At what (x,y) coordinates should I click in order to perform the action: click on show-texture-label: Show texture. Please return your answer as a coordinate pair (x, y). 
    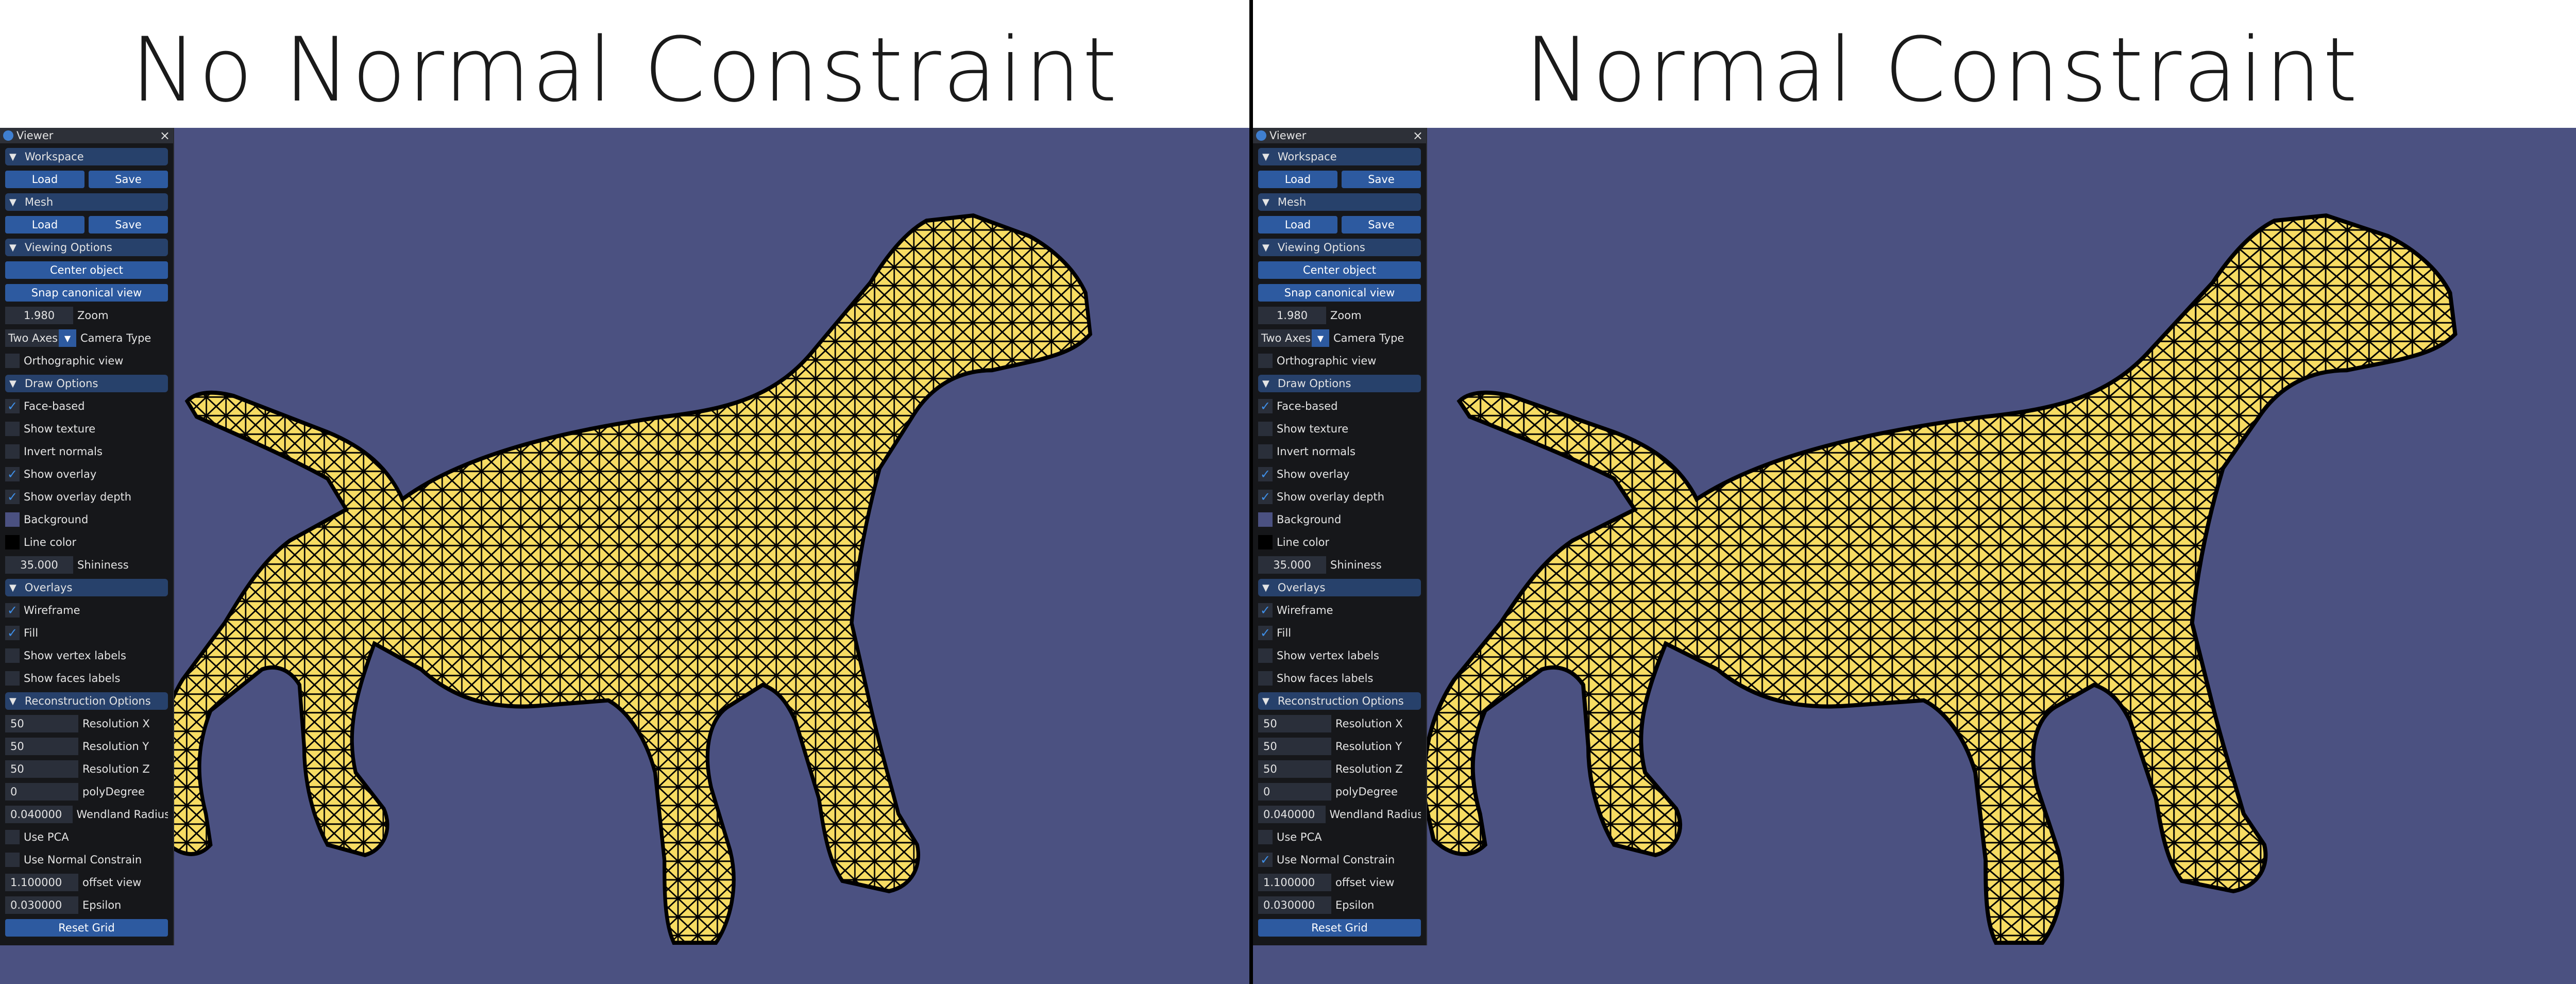
    Looking at the image, I should click on (1313, 429).